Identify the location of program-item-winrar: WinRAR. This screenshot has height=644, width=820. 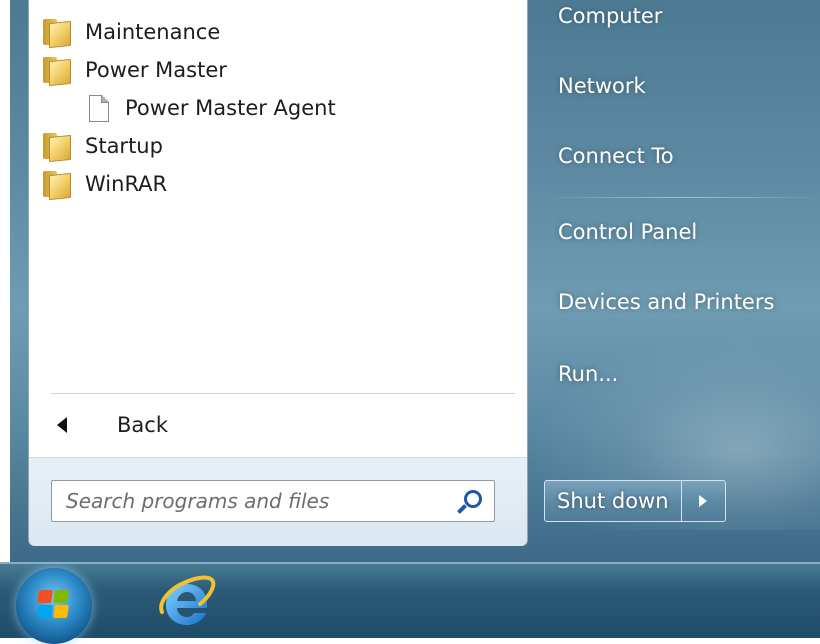
(105, 184).